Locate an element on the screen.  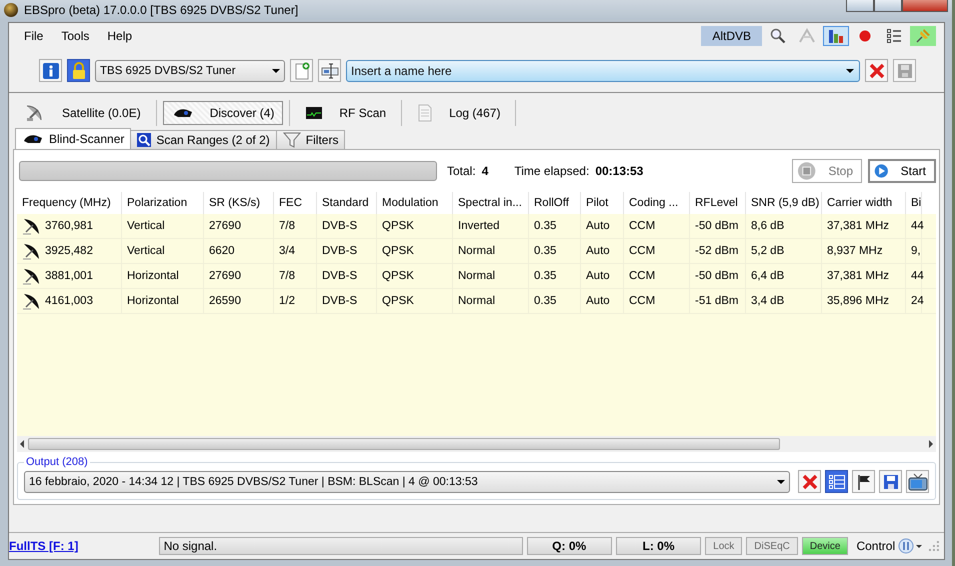
tv-icon is located at coordinates (918, 481).